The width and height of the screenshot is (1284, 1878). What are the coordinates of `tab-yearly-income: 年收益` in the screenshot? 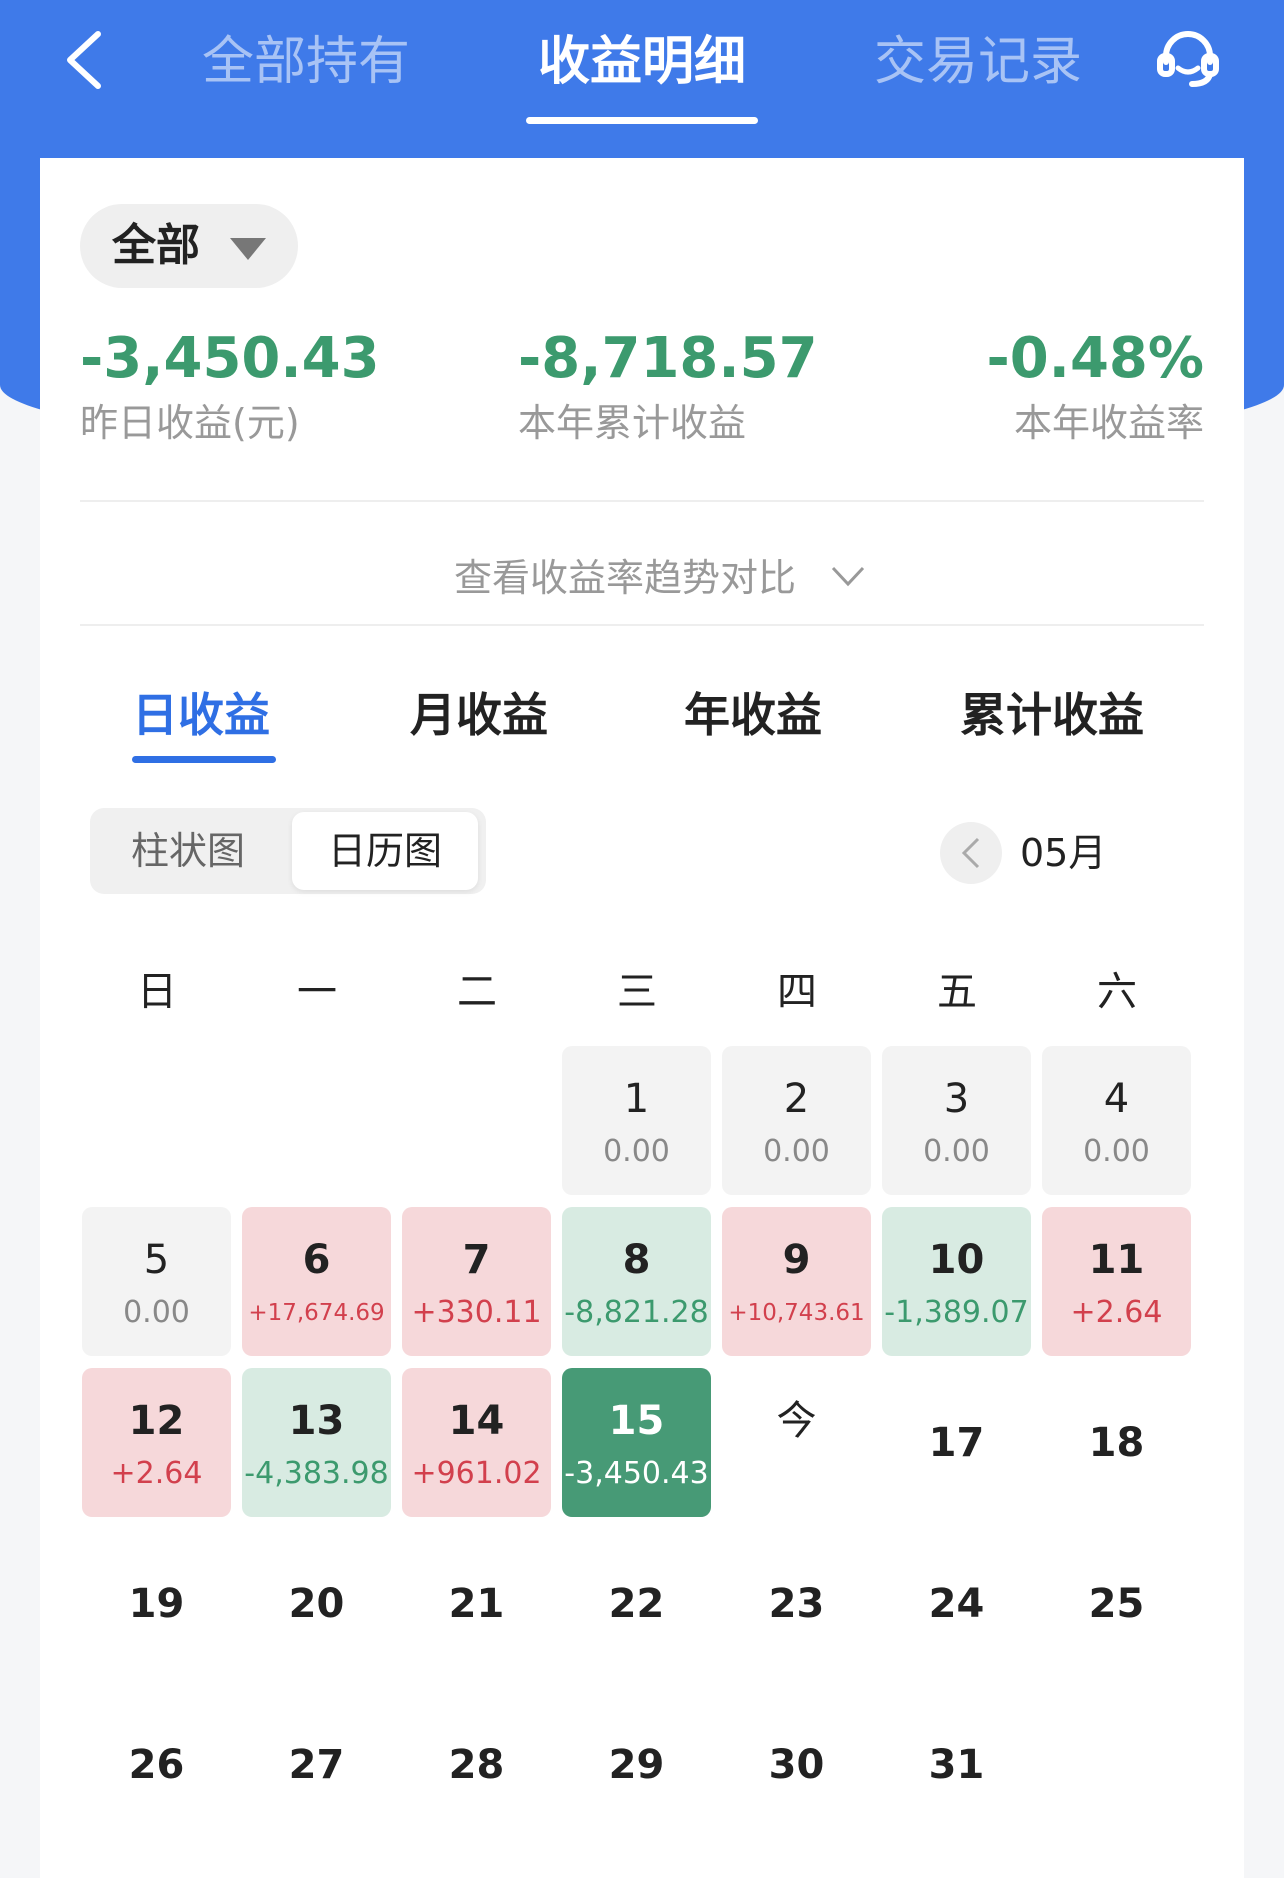 It's located at (753, 715).